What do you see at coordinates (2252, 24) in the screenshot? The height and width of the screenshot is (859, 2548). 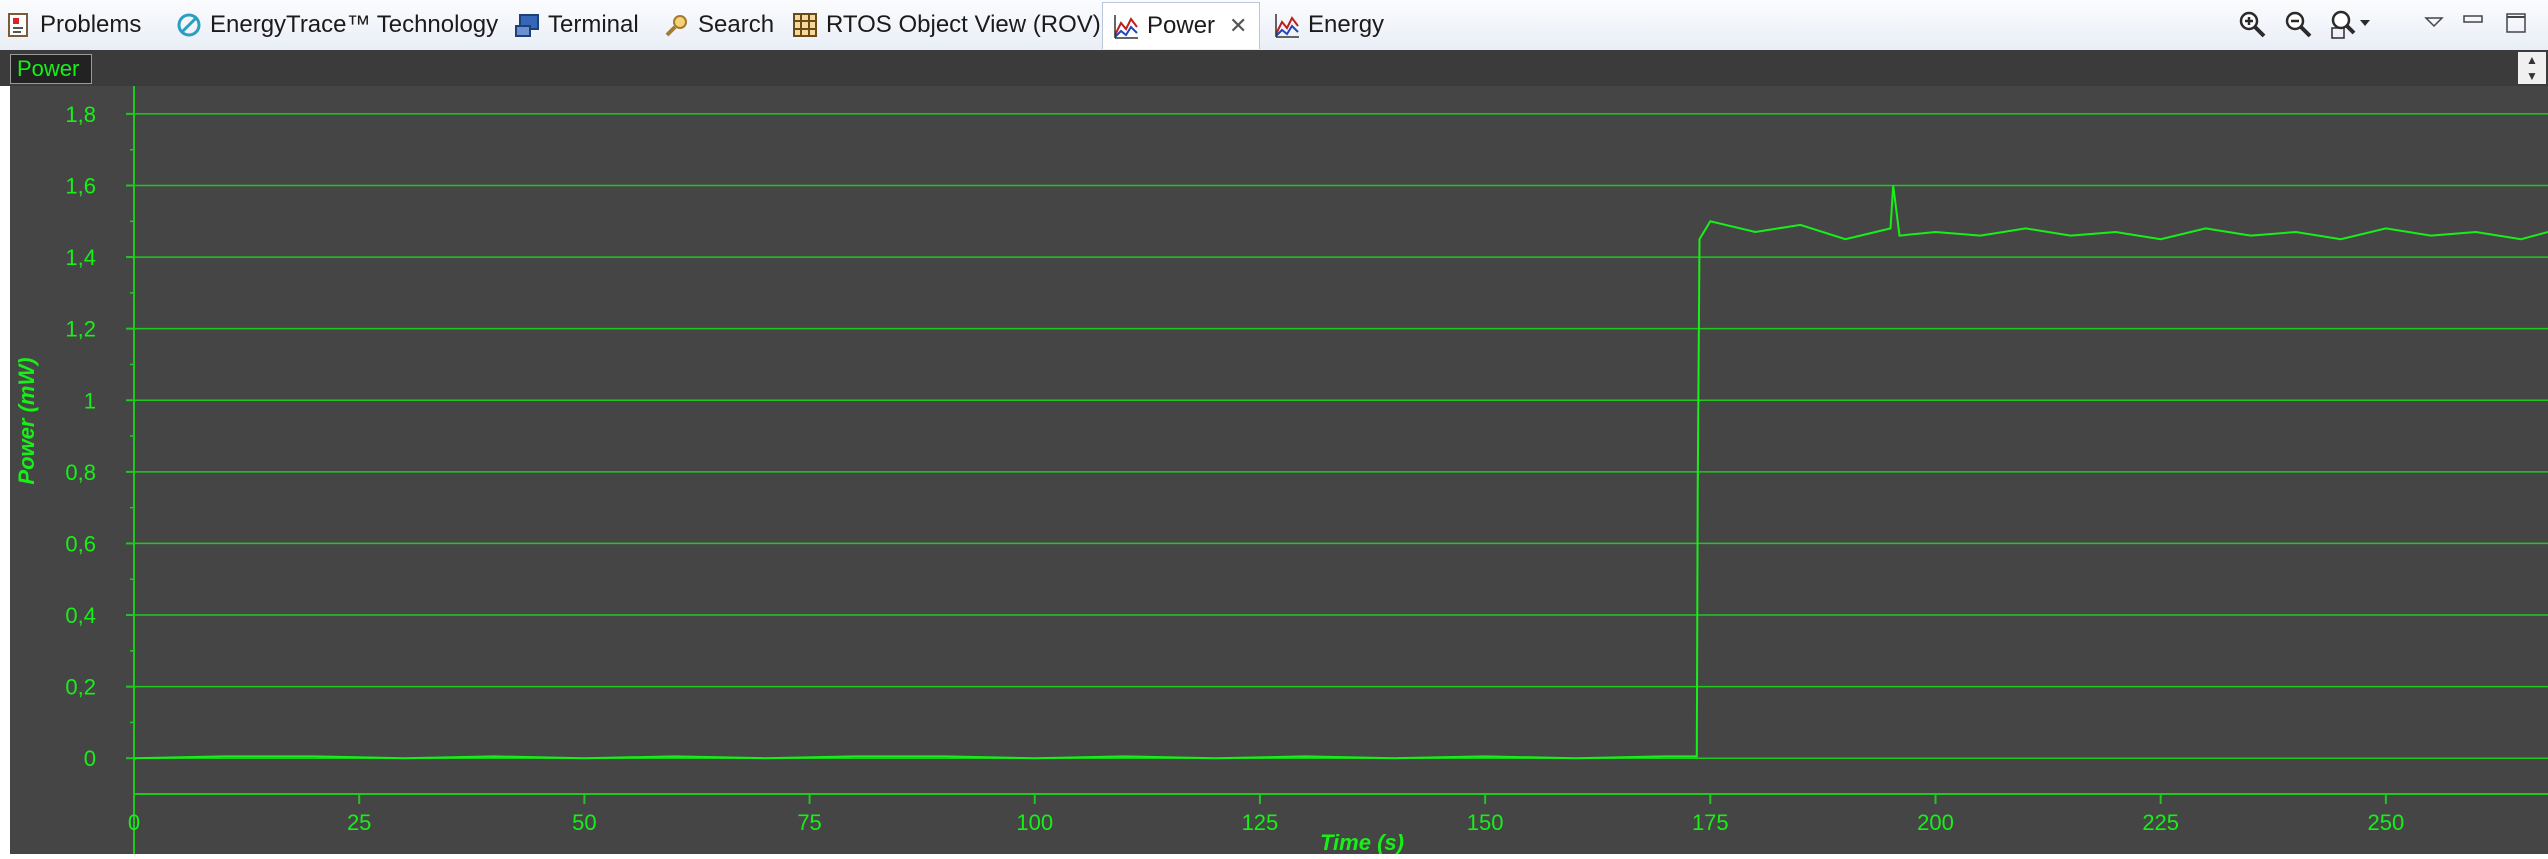 I see `zoom-in-icon` at bounding box center [2252, 24].